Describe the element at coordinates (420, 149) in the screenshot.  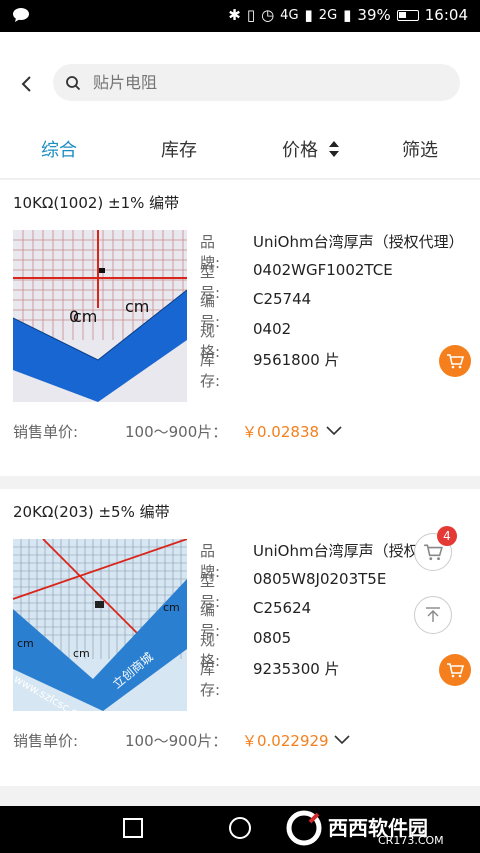
I see `tab-filter: 筛选` at that location.